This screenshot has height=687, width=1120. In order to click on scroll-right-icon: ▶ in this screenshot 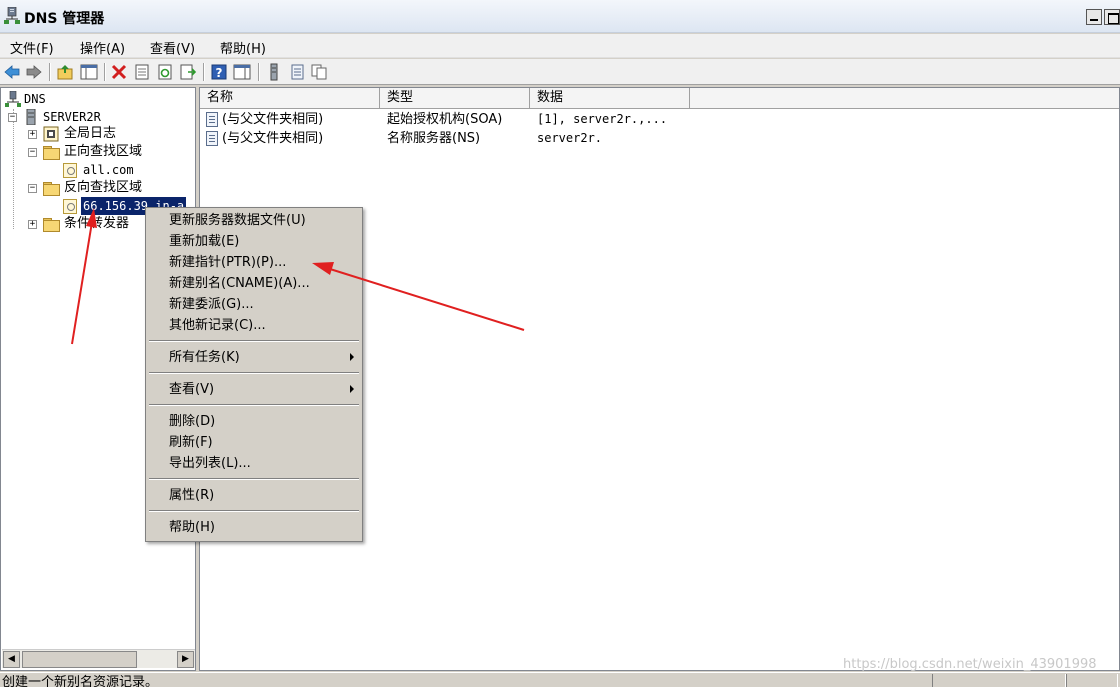, I will do `click(185, 659)`.